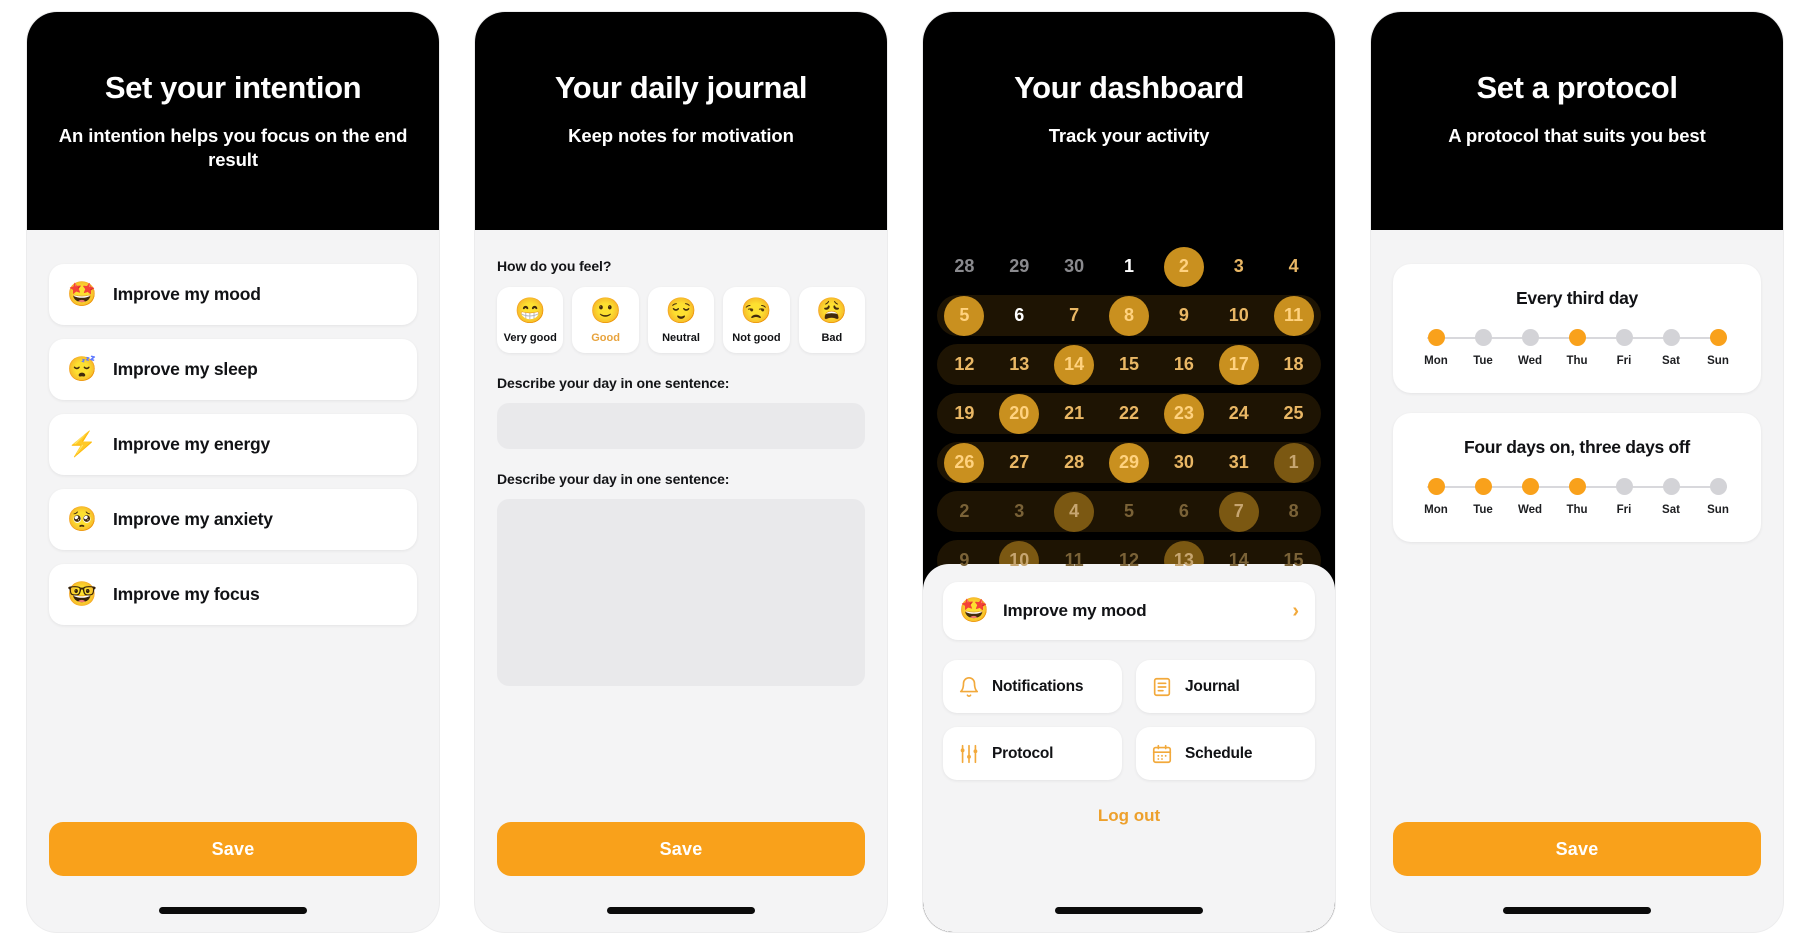 The height and width of the screenshot is (944, 1810). Describe the element at coordinates (1436, 510) in the screenshot. I see `day-label: Mon` at that location.